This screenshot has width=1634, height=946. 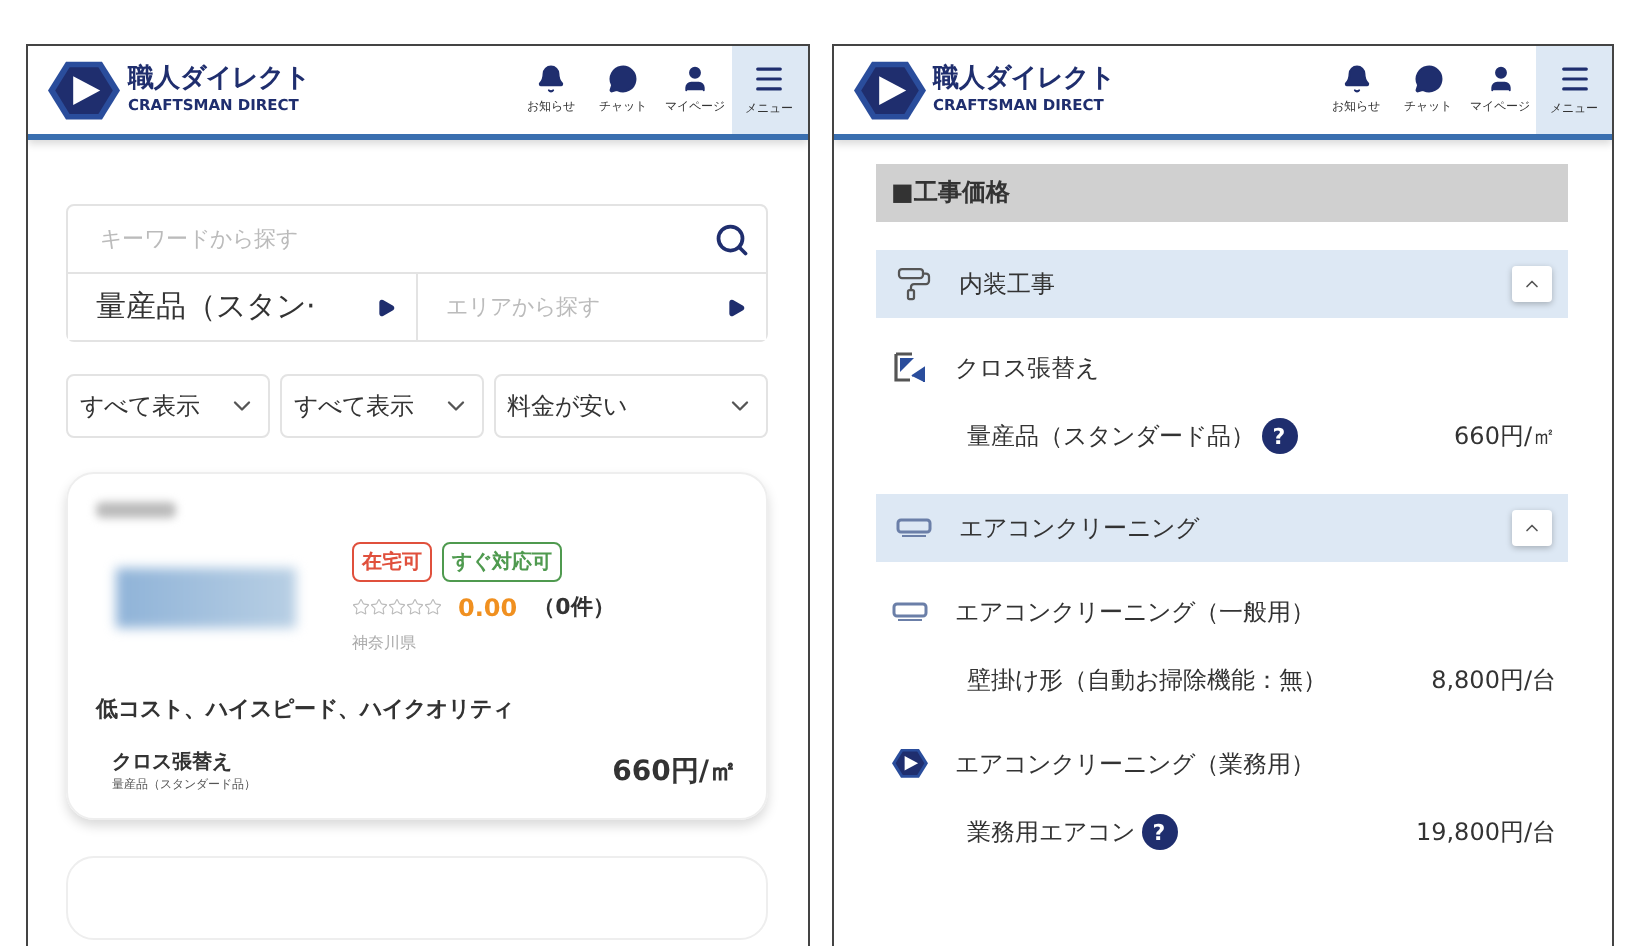 I want to click on tag: すぐ対応可, so click(x=502, y=562).